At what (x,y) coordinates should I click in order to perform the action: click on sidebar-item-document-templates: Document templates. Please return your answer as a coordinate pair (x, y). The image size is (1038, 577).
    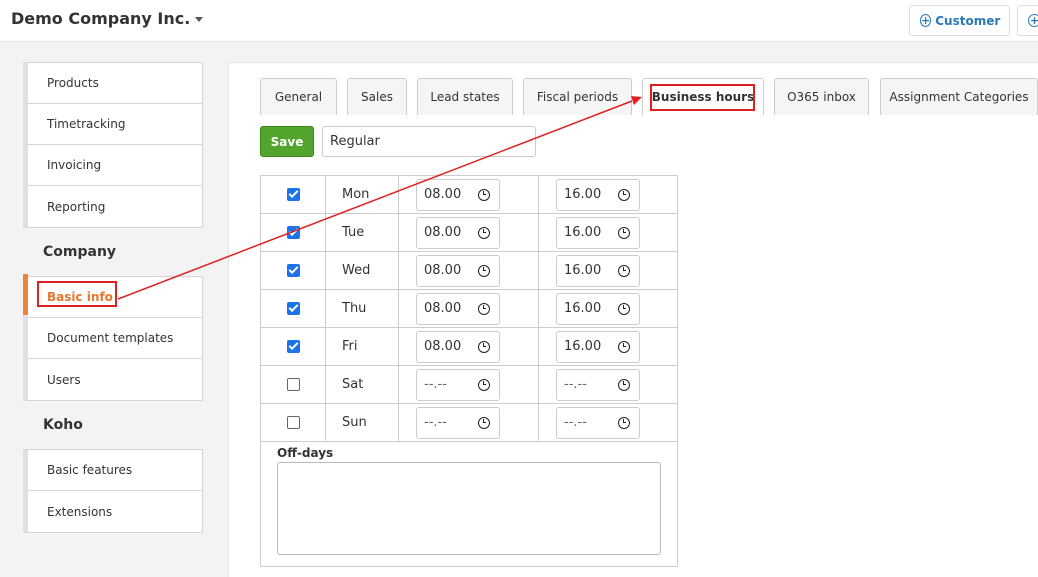
    Looking at the image, I should click on (115, 338).